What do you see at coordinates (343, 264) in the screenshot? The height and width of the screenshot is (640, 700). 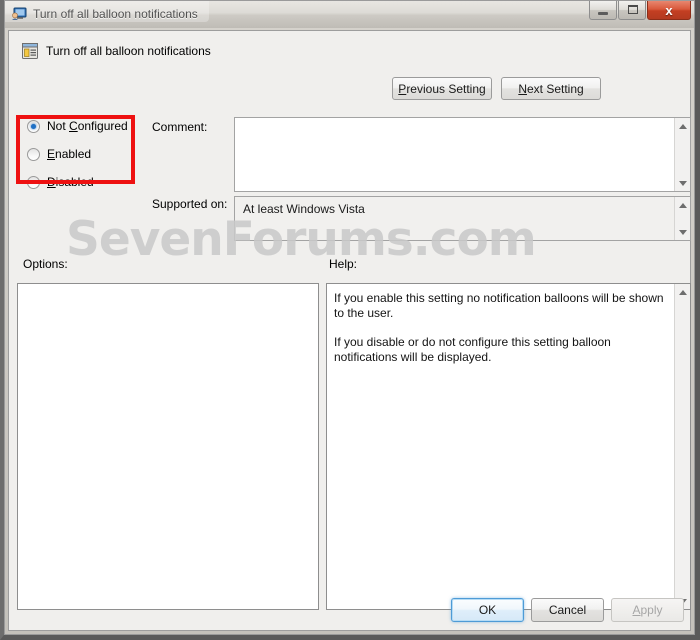 I see `help-label: Help:` at bounding box center [343, 264].